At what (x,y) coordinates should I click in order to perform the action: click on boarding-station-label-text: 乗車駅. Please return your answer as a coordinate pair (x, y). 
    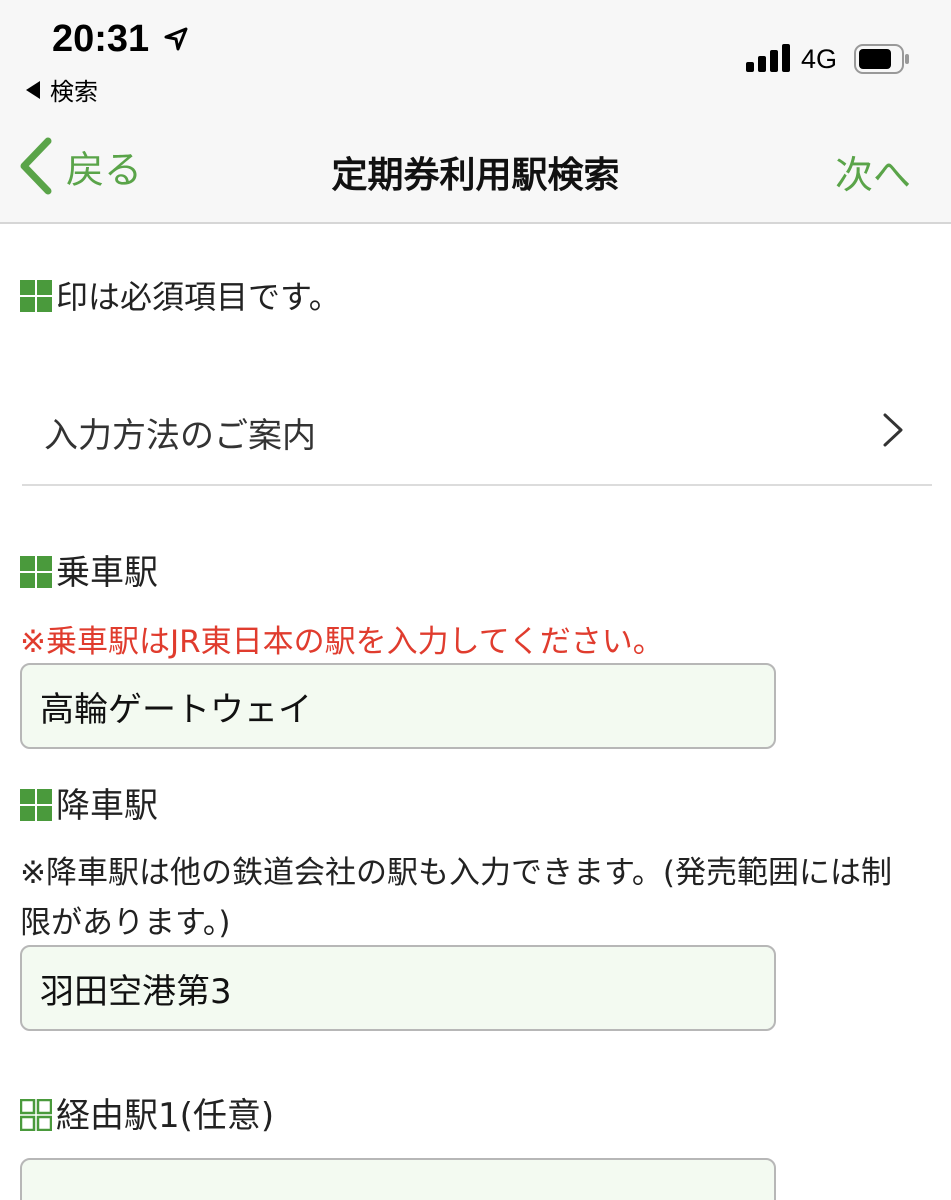
    Looking at the image, I should click on (107, 573).